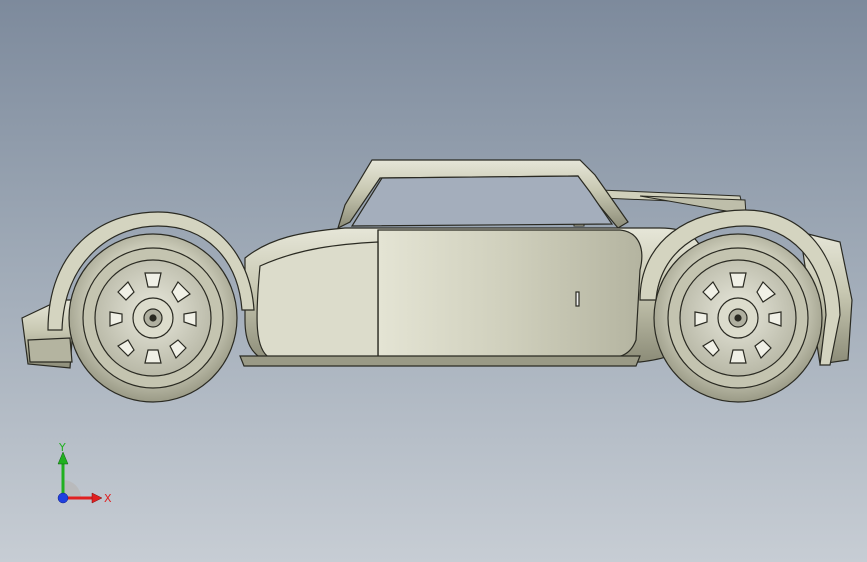 This screenshot has width=867, height=562. Describe the element at coordinates (108, 498) in the screenshot. I see `x-axis-label: X` at that location.